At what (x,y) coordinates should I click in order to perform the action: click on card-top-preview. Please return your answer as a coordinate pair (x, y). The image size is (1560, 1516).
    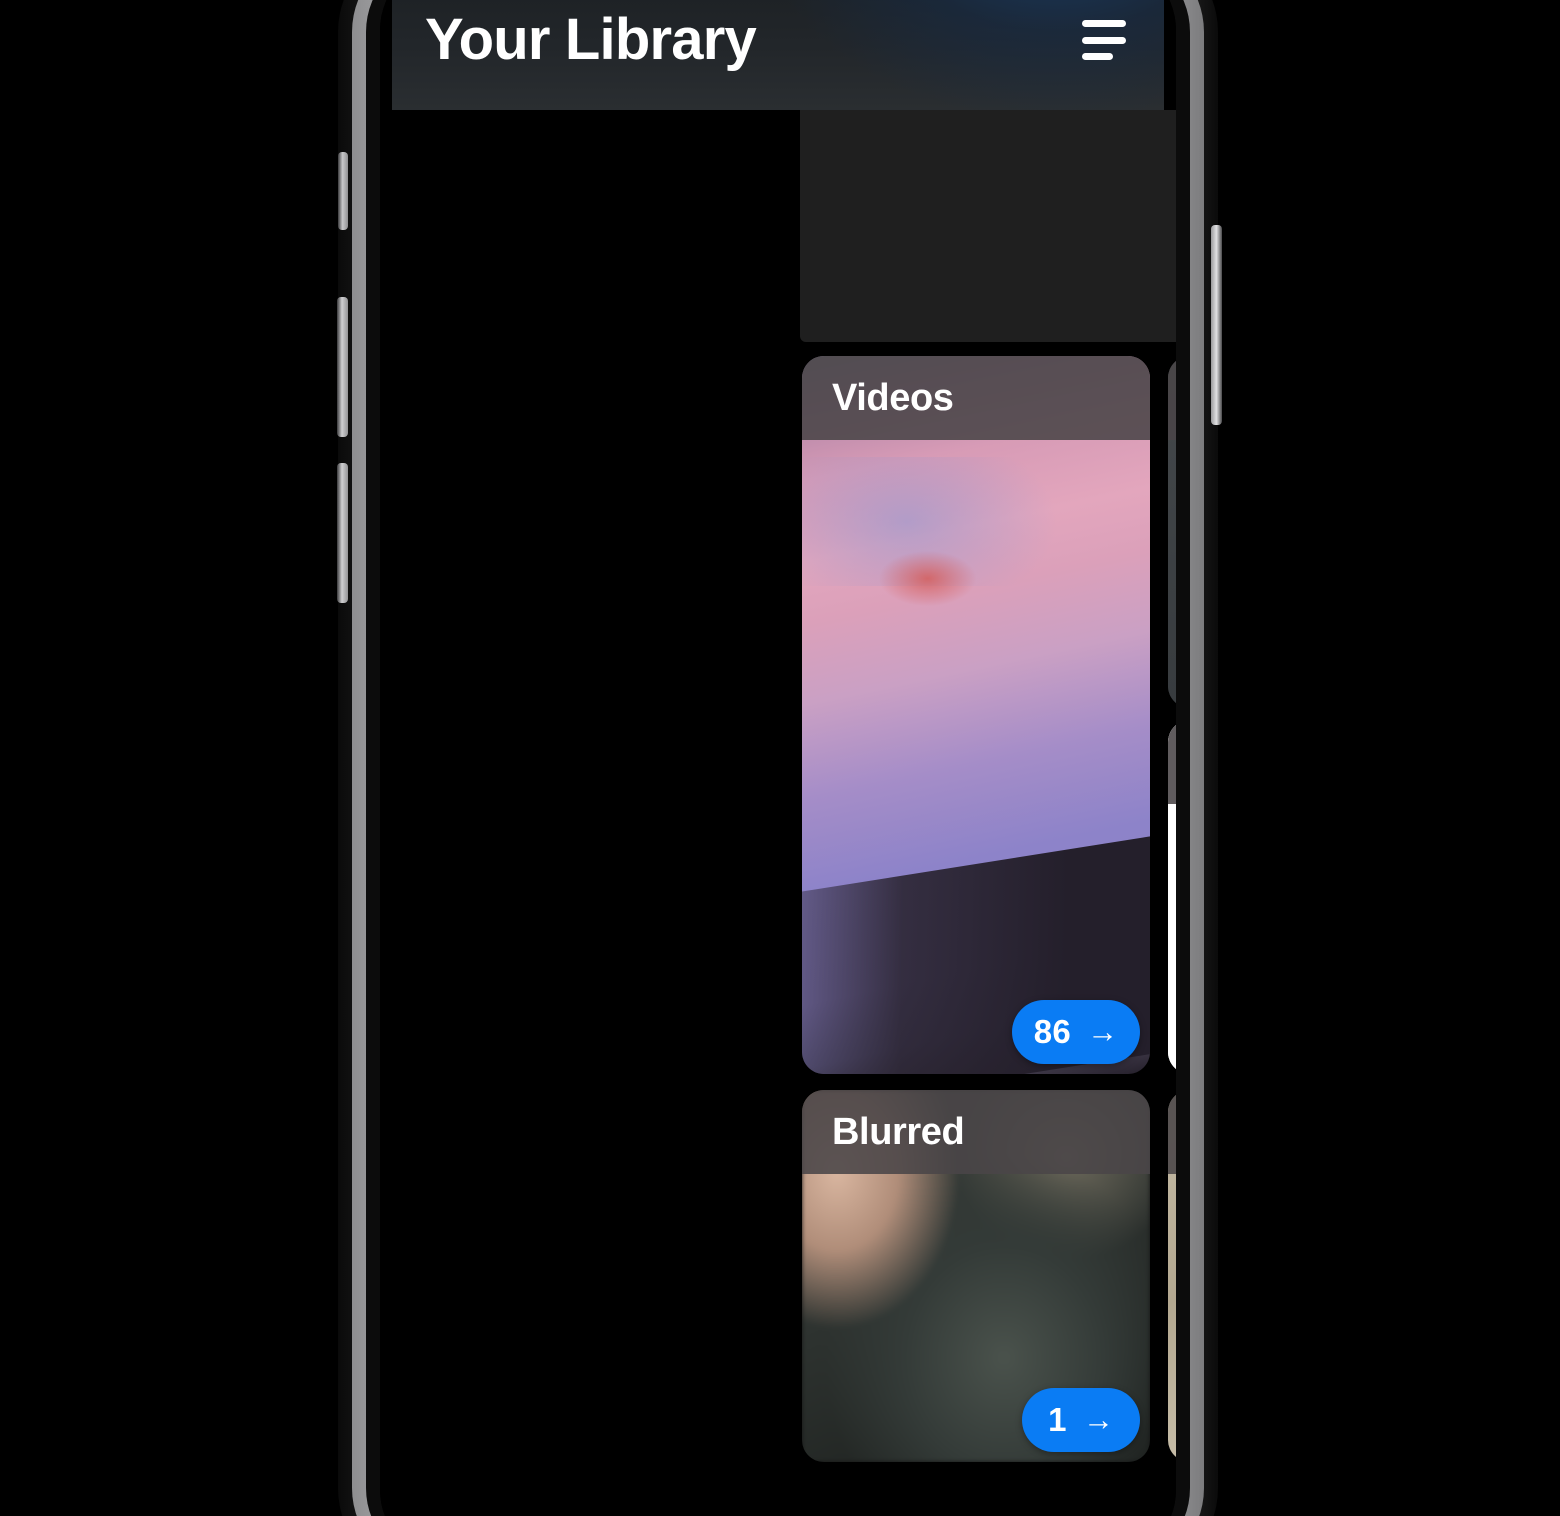
    Looking at the image, I should click on (988, 226).